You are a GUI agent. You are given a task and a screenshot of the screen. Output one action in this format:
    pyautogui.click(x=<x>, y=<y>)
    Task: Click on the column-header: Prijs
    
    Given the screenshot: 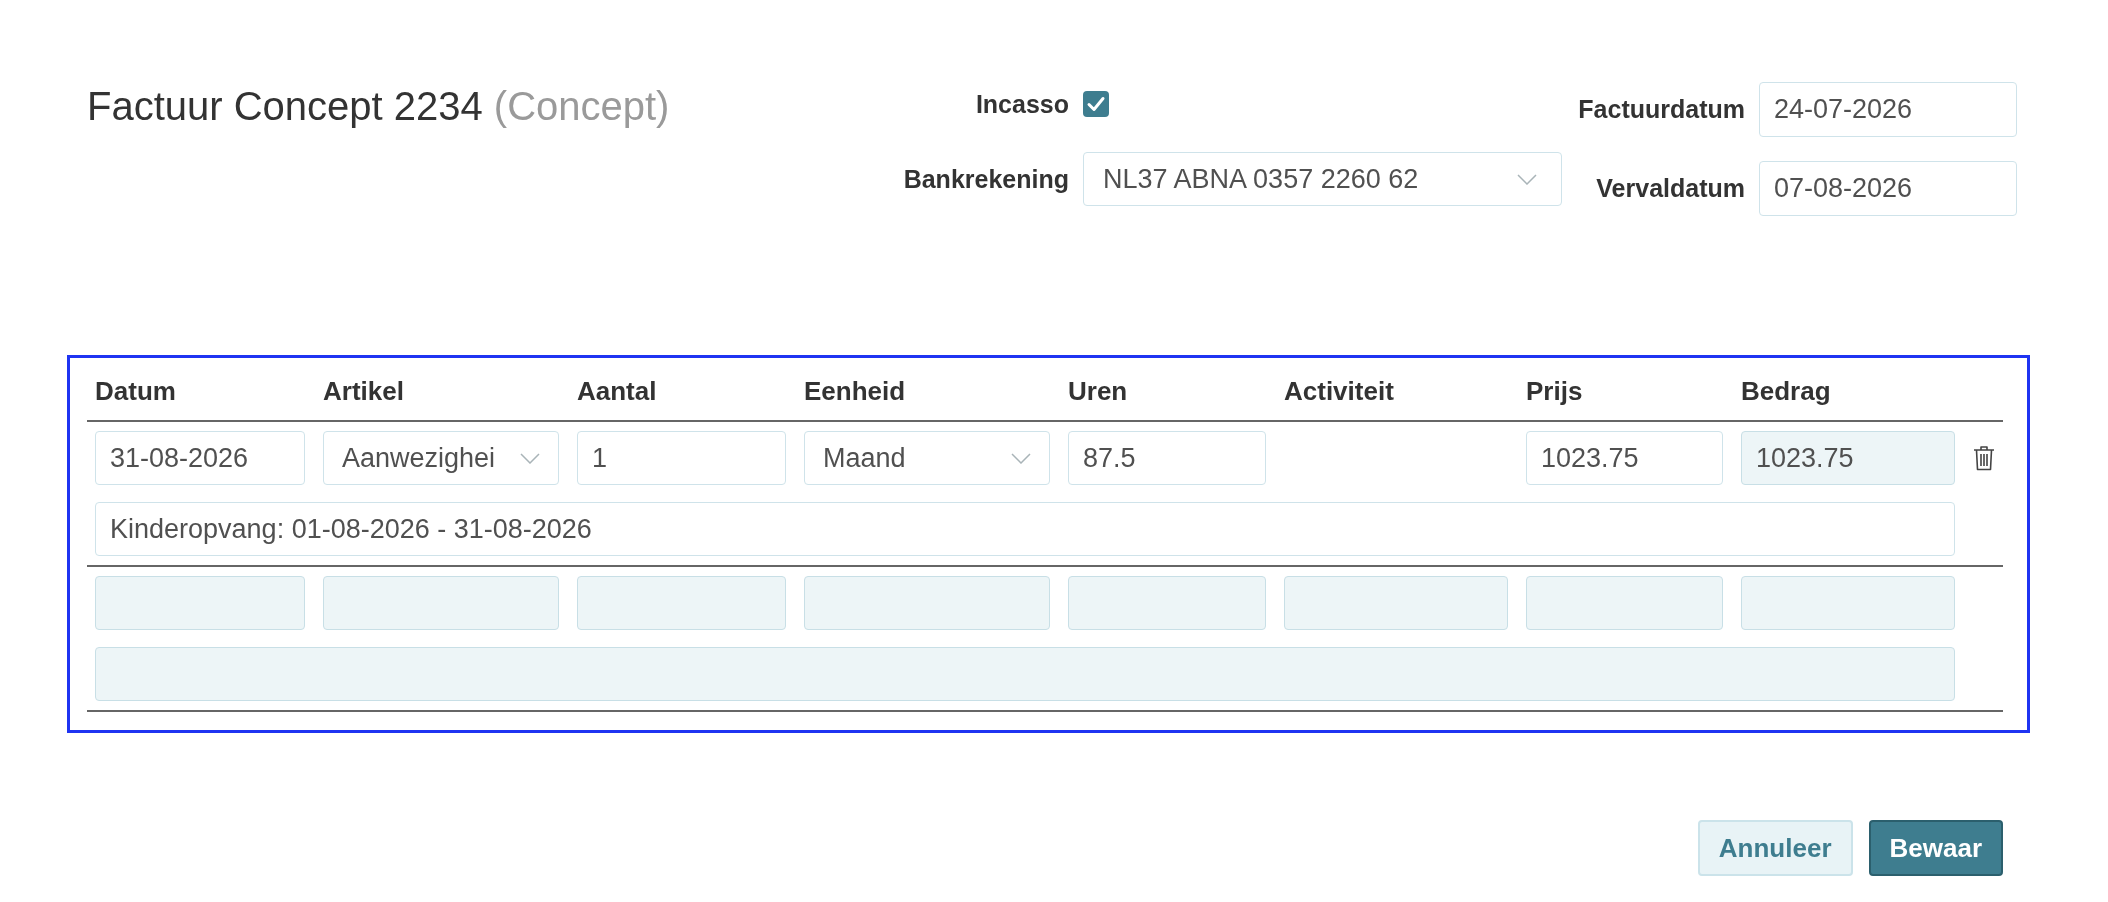 What is the action you would take?
    pyautogui.click(x=1555, y=391)
    